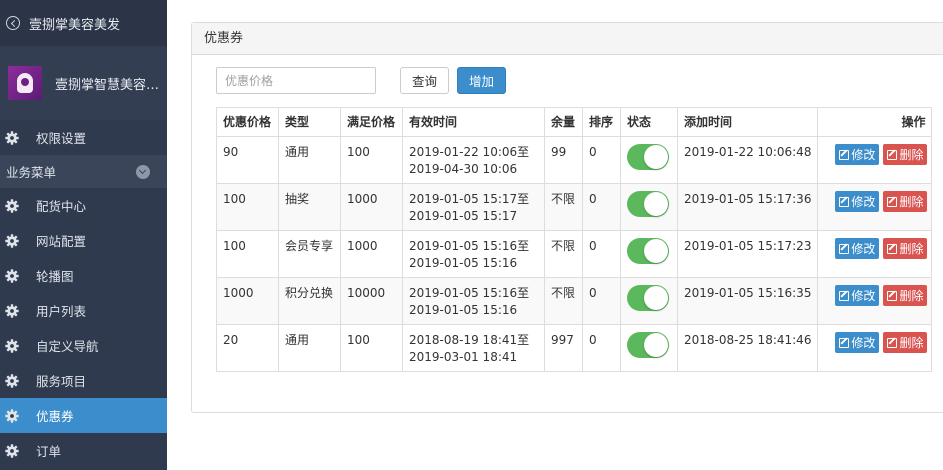 The image size is (943, 470). Describe the element at coordinates (473, 122) in the screenshot. I see `column-header: 有效时间` at that location.